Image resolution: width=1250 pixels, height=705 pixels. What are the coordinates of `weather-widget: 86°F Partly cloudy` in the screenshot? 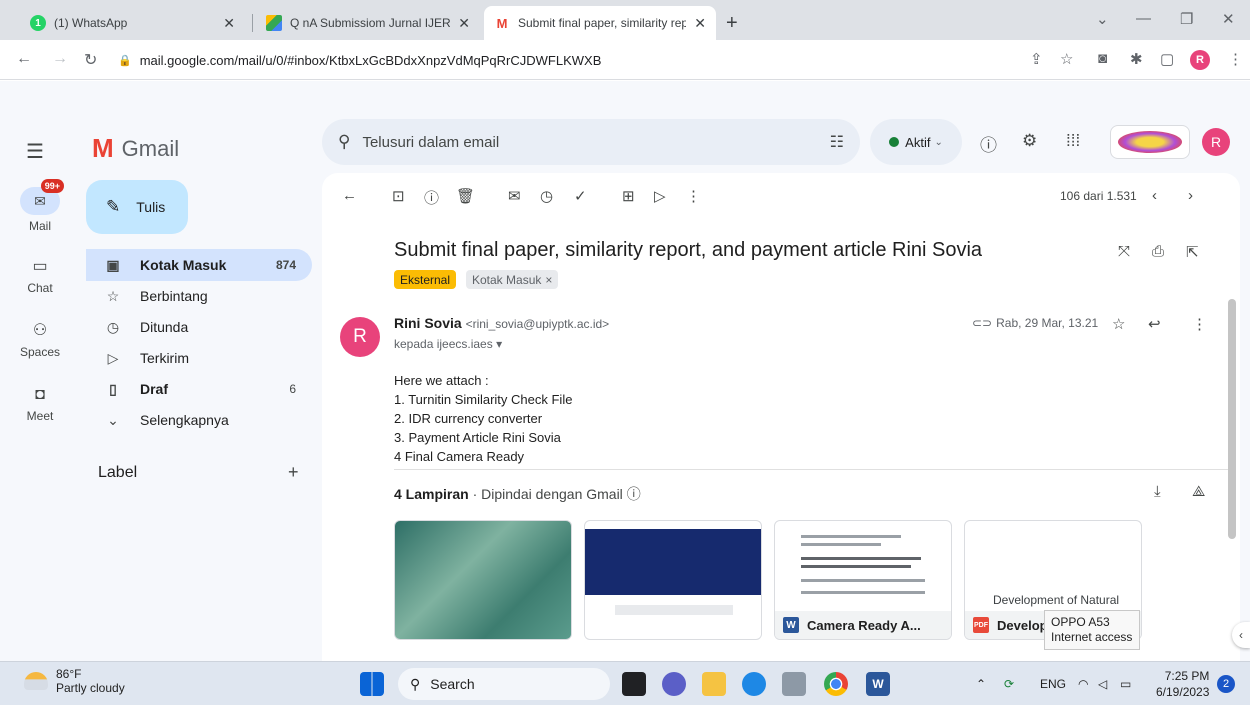 It's located at (74, 681).